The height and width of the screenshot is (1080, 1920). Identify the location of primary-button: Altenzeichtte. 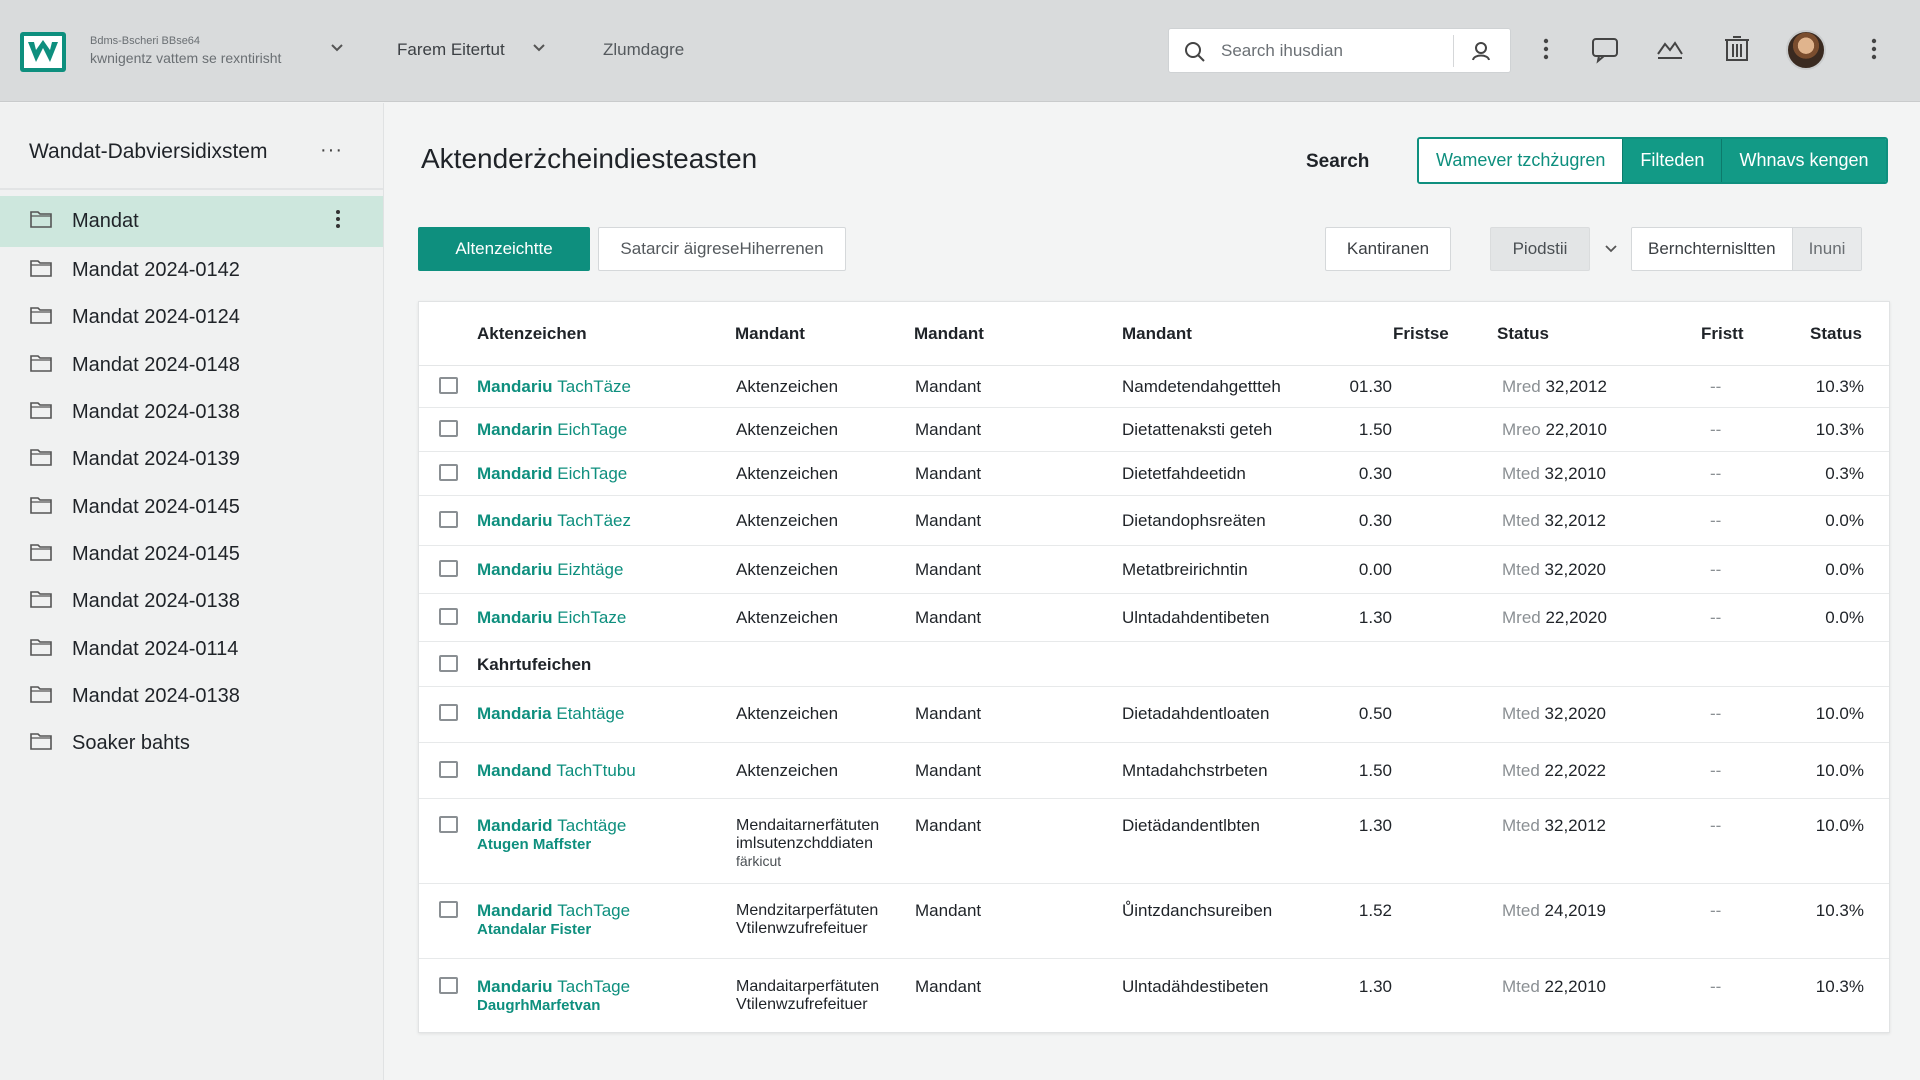
(504, 249).